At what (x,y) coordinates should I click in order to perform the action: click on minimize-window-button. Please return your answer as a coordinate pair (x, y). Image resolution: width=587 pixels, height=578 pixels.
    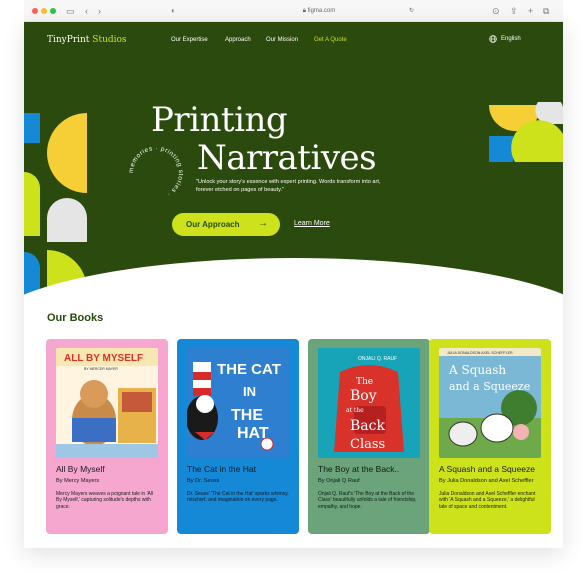
    Looking at the image, I should click on (44, 11).